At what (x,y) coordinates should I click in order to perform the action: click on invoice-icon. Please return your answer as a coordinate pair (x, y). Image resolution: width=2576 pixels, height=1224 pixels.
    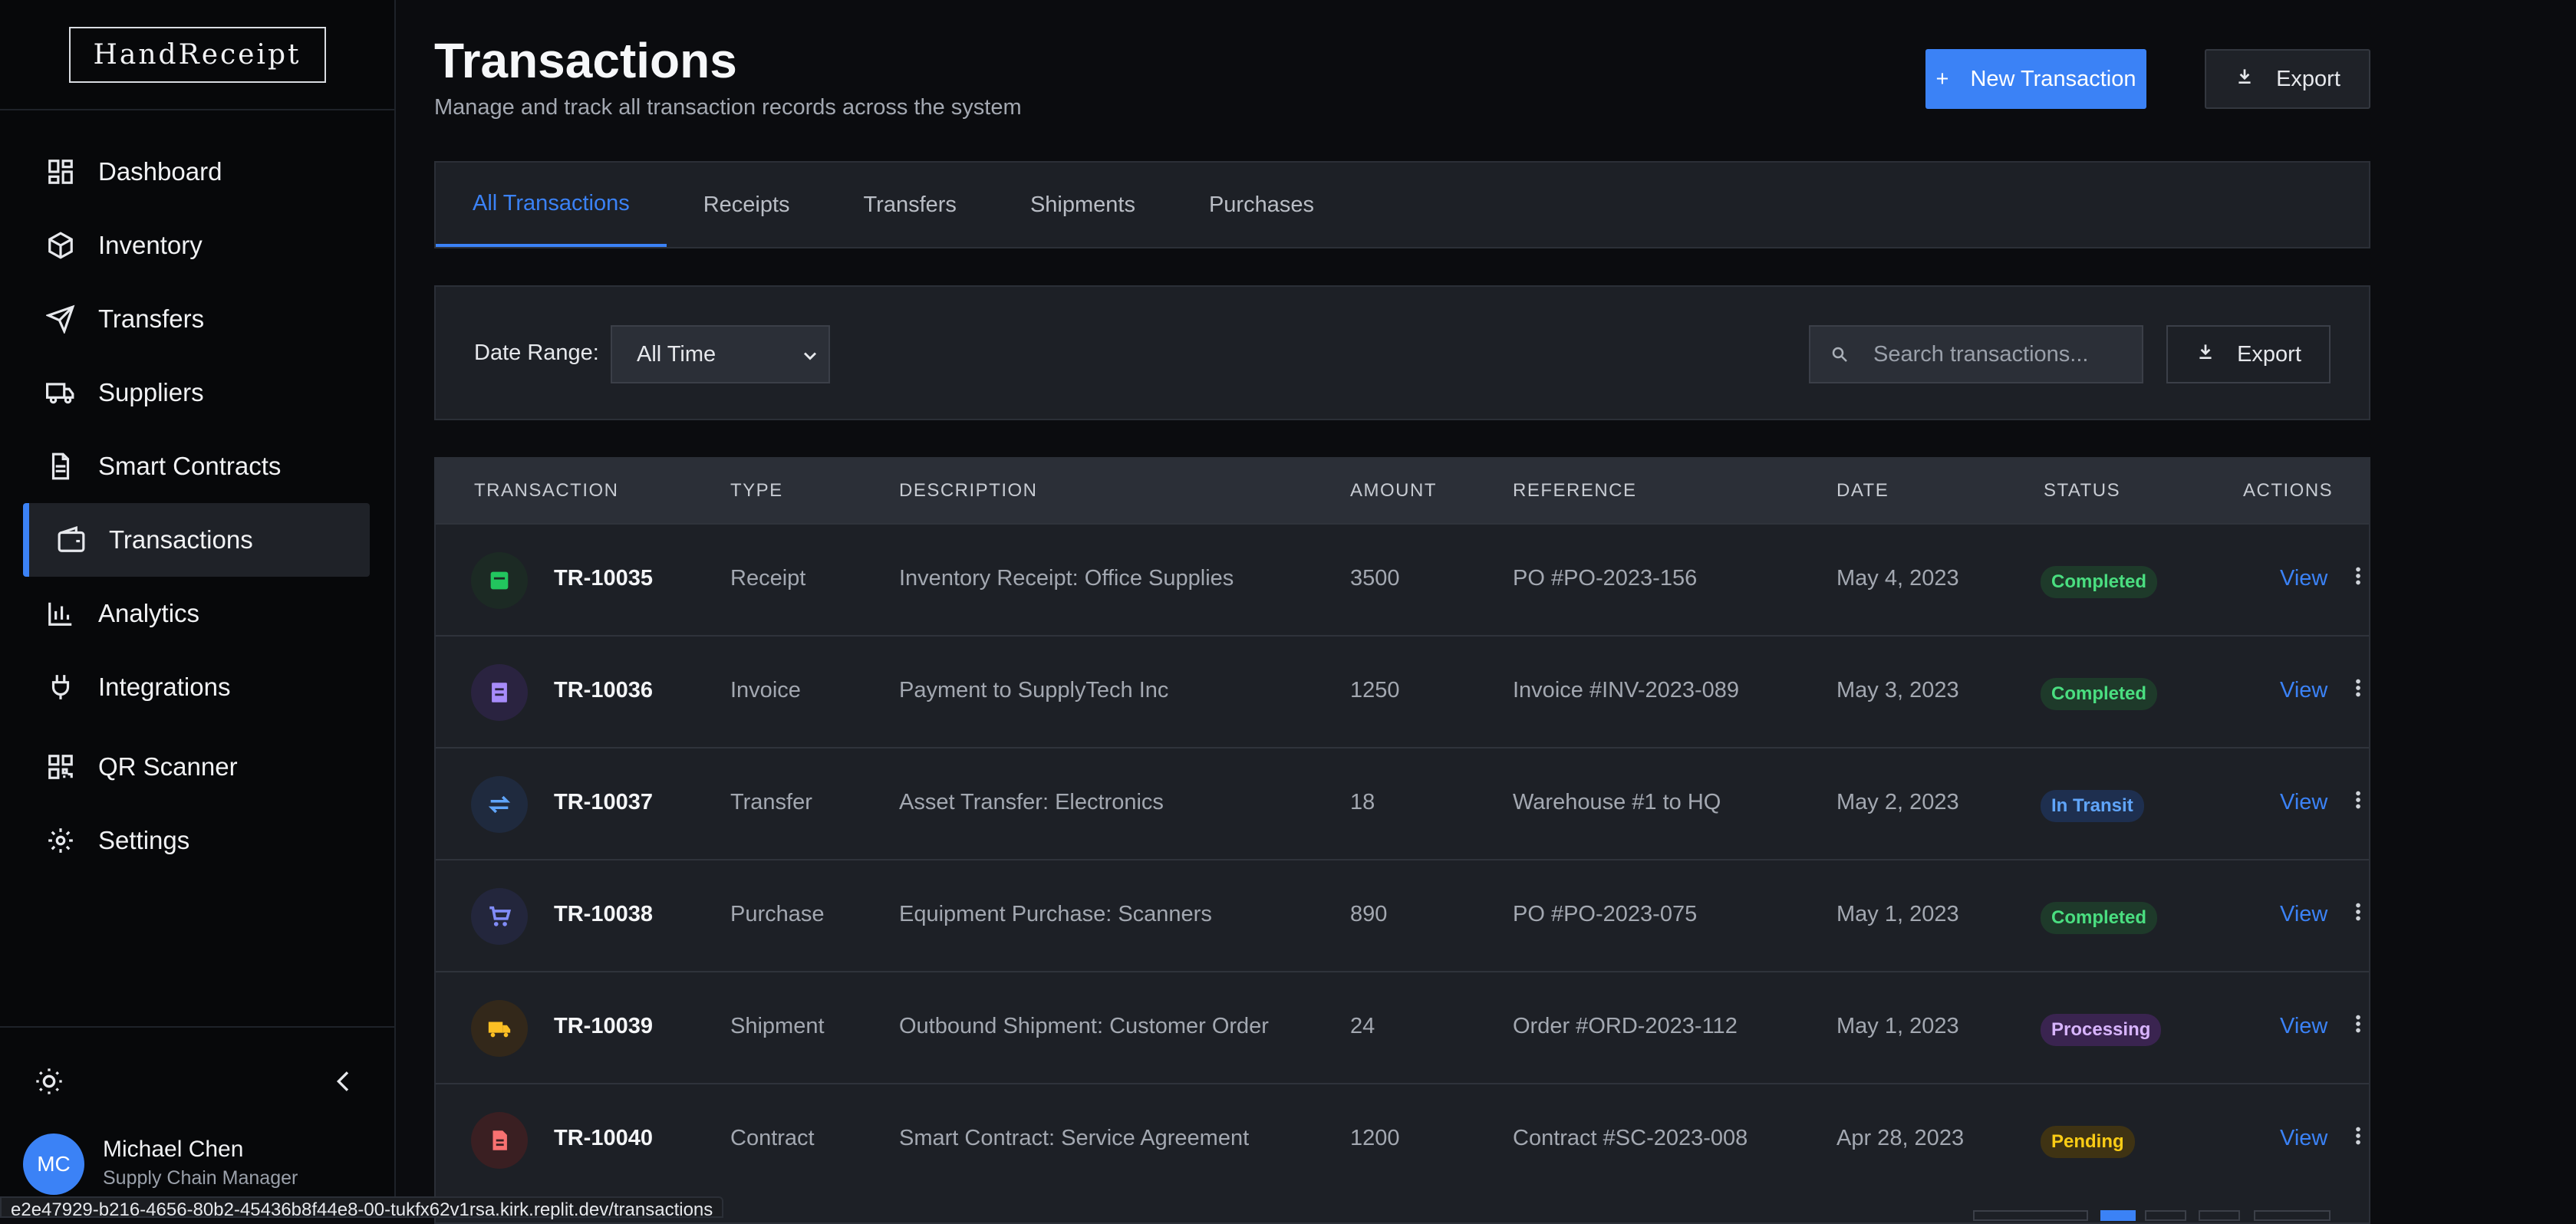
    Looking at the image, I should click on (499, 692).